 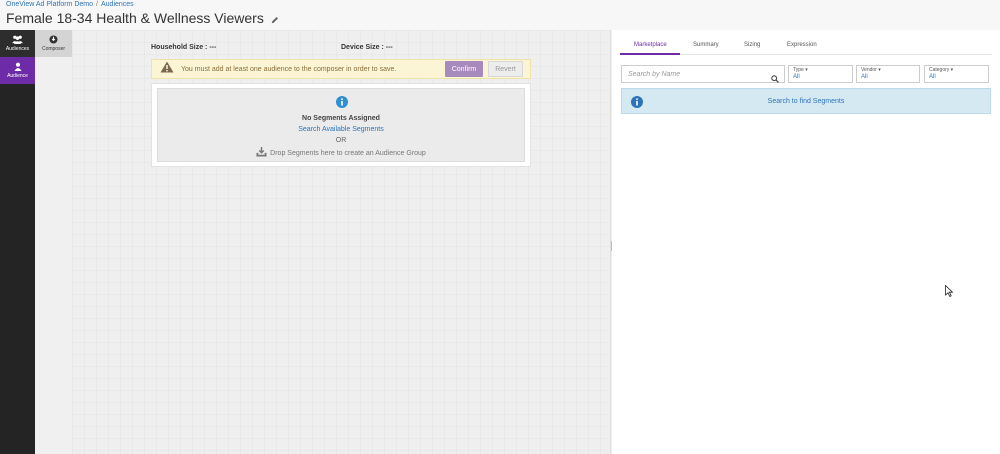 What do you see at coordinates (53, 39) in the screenshot?
I see `composer-icon` at bounding box center [53, 39].